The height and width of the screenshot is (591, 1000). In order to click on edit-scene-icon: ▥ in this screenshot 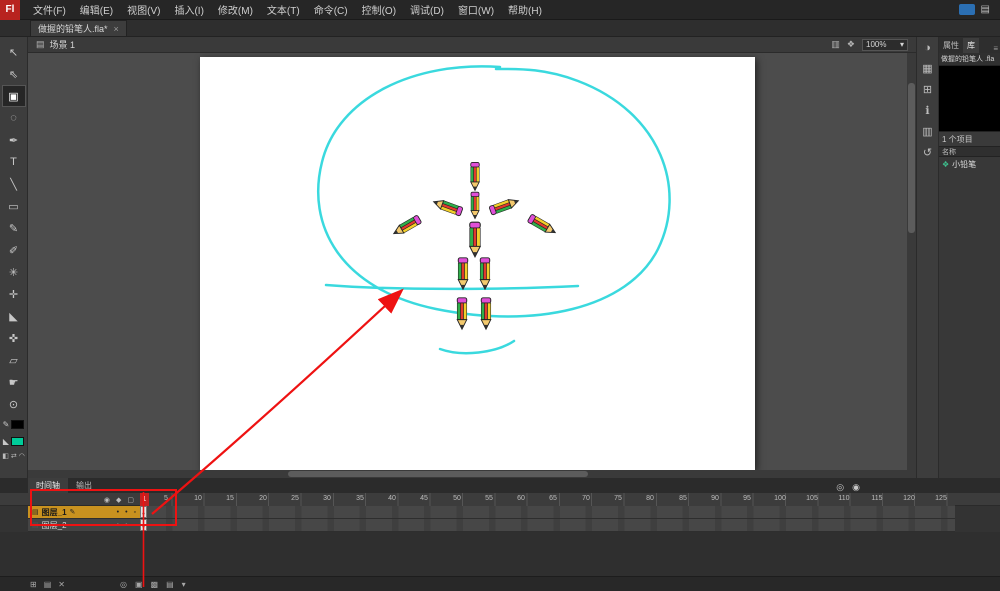, I will do `click(835, 44)`.